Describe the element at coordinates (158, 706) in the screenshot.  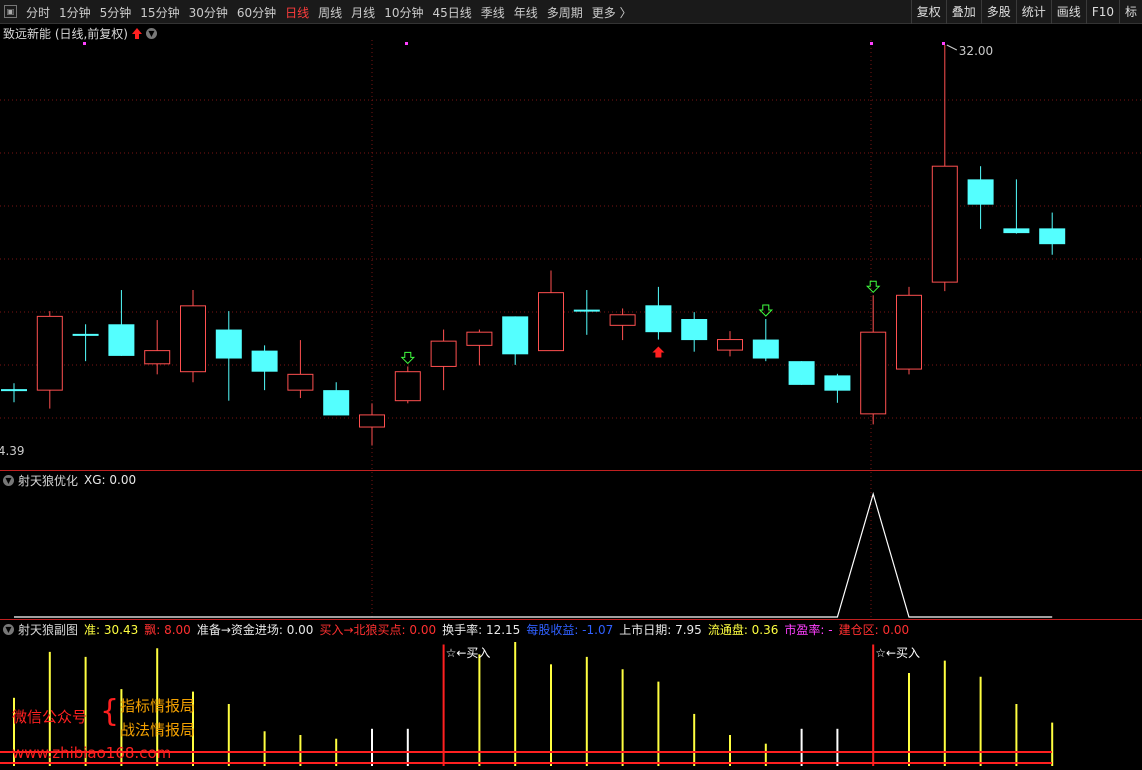
I see `watermark-line1: 指标情报局` at that location.